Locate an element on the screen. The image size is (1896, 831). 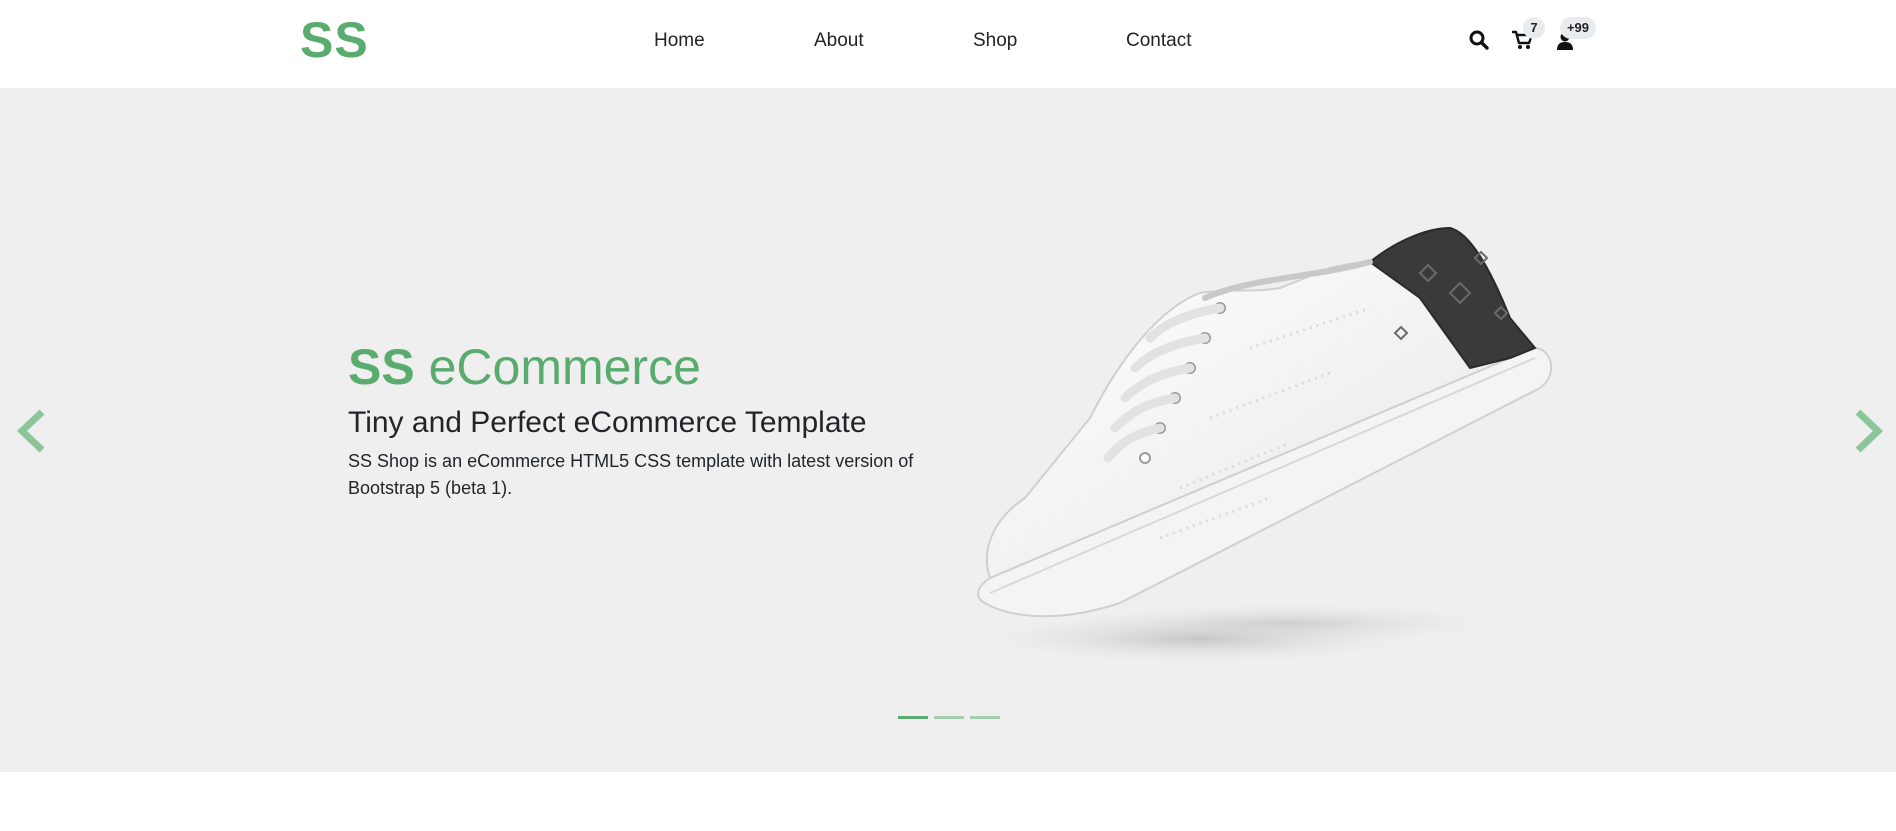
carousel-indicators is located at coordinates (949, 718).